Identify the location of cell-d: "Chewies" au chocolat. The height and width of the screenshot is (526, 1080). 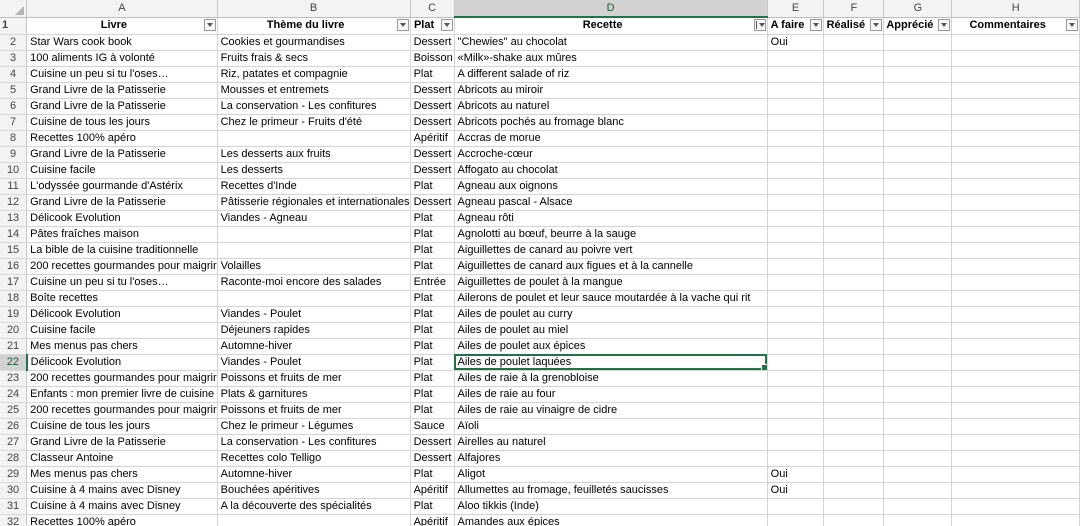
(611, 42).